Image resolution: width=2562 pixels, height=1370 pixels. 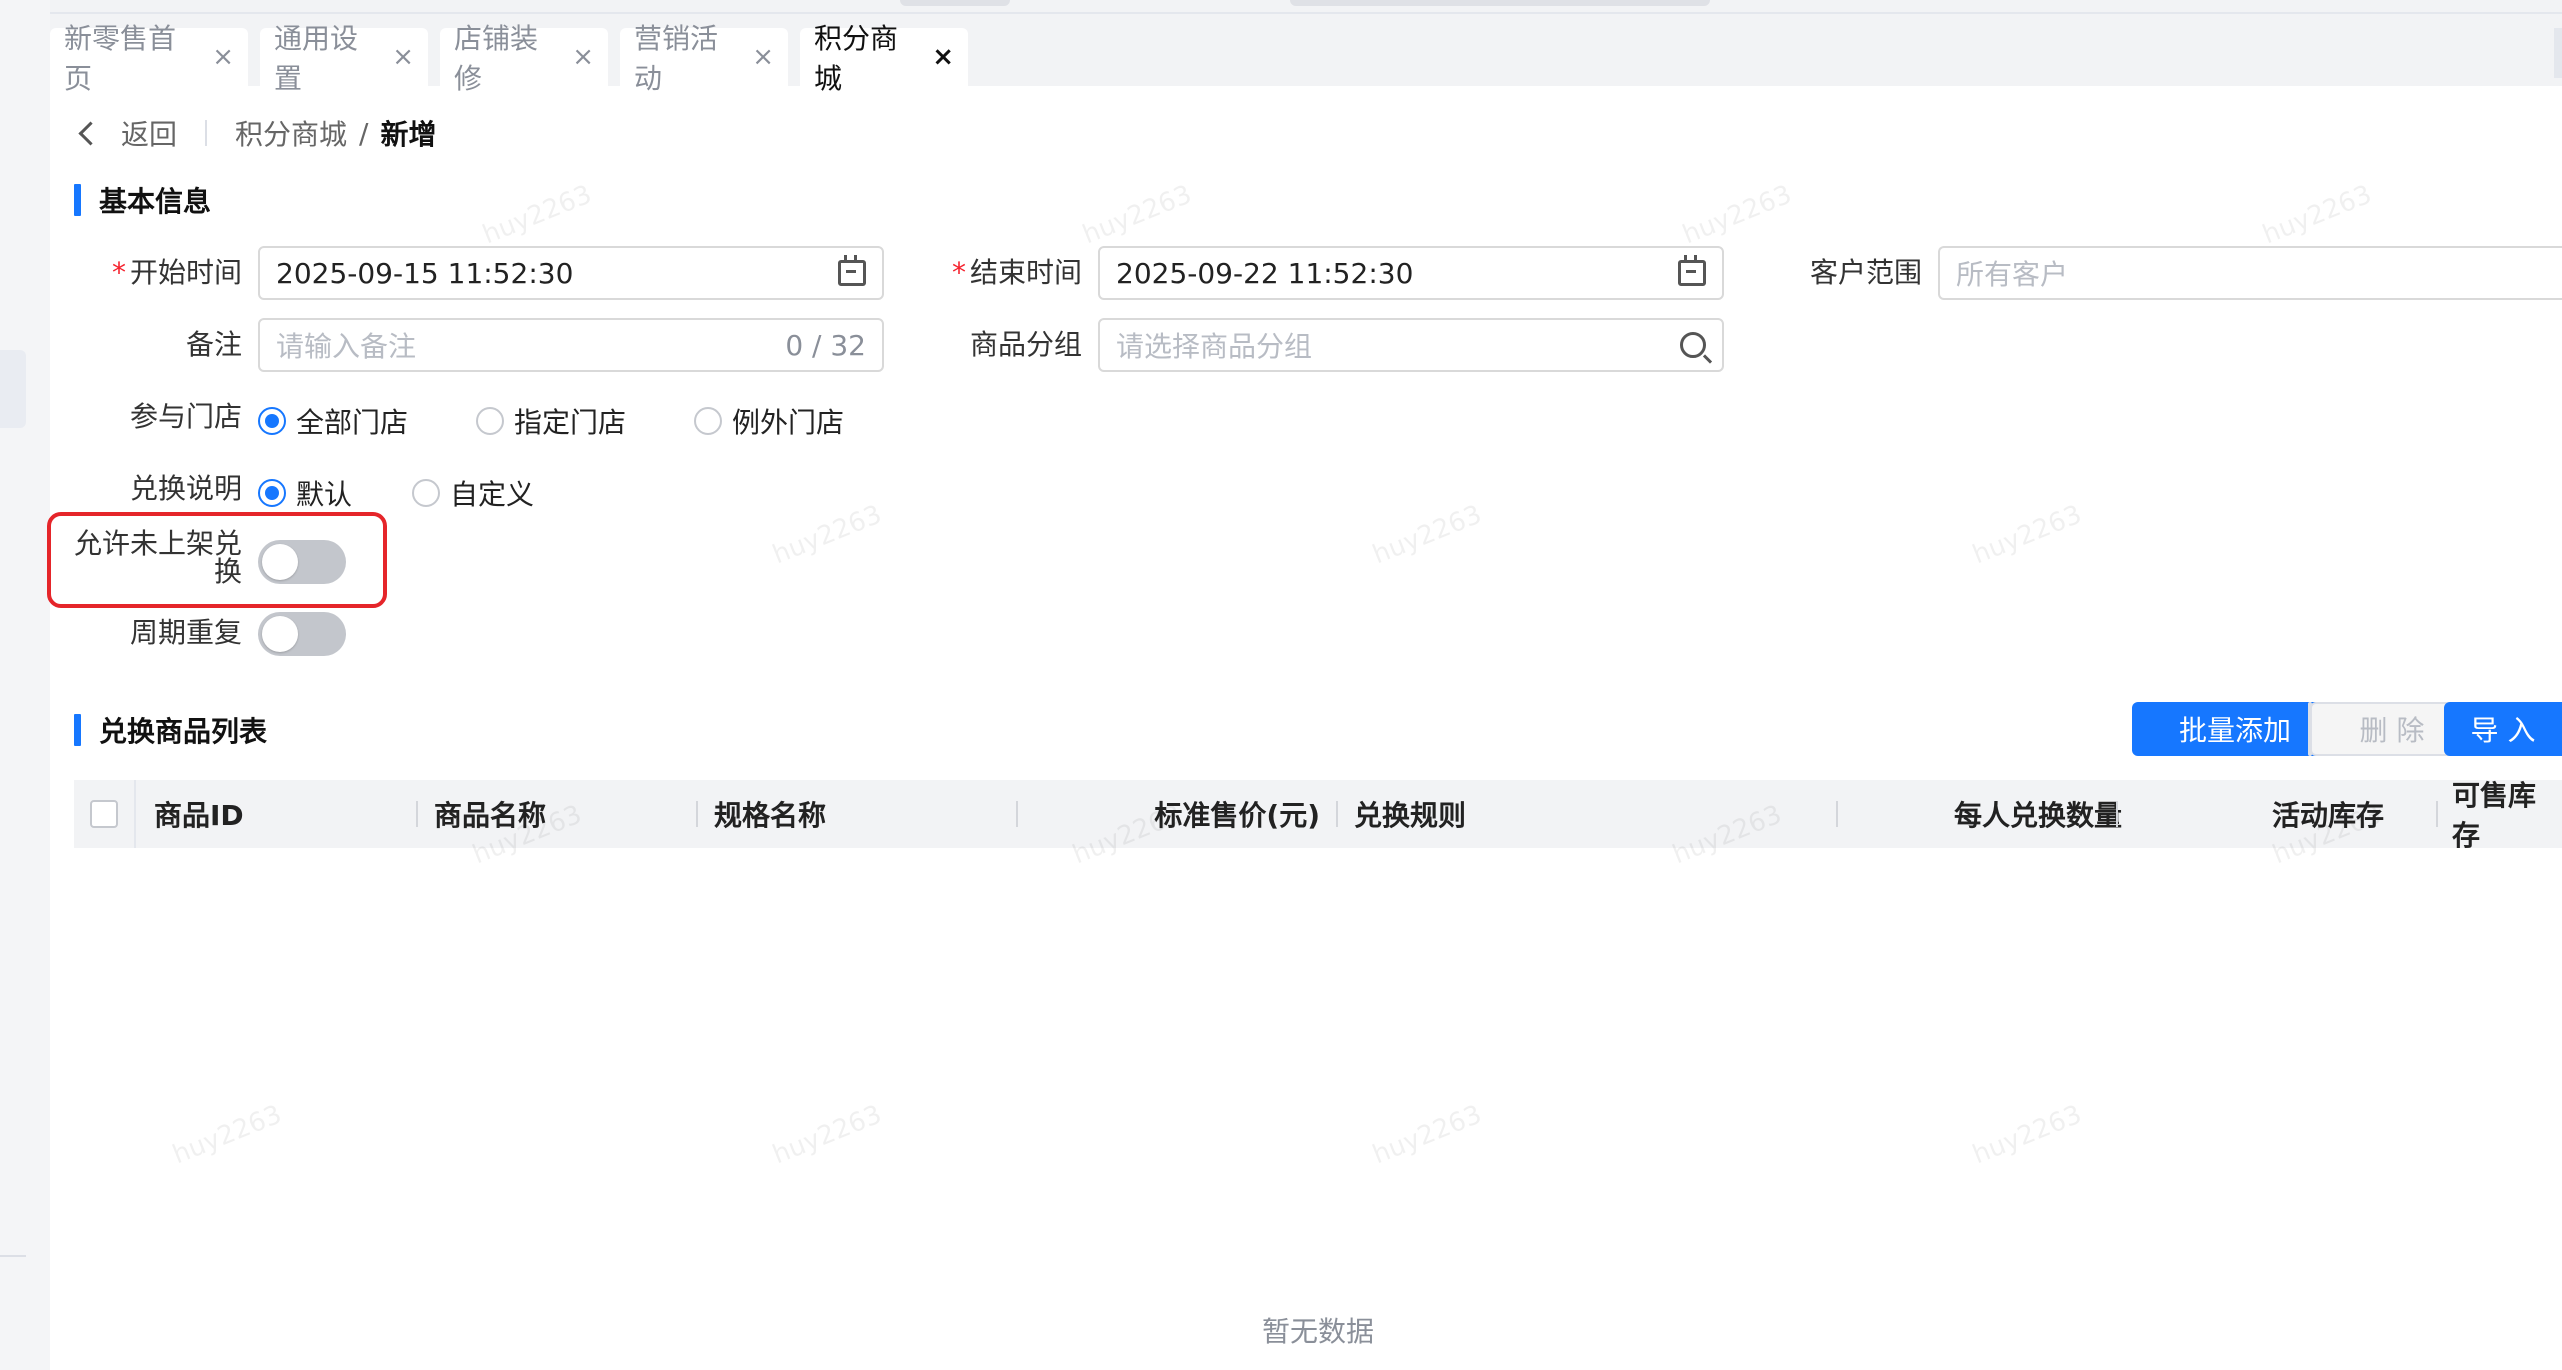 I want to click on chevron-left-icon, so click(x=90, y=133).